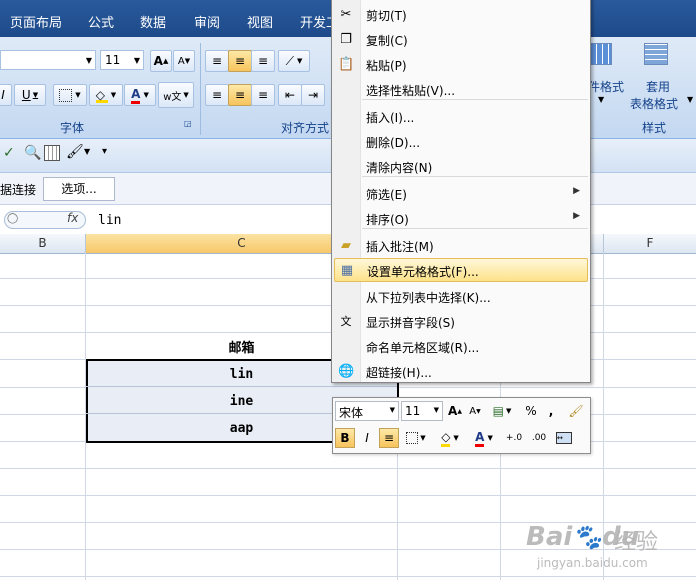 This screenshot has width=696, height=580. I want to click on hyperlink-icon: 🌐, so click(346, 371).